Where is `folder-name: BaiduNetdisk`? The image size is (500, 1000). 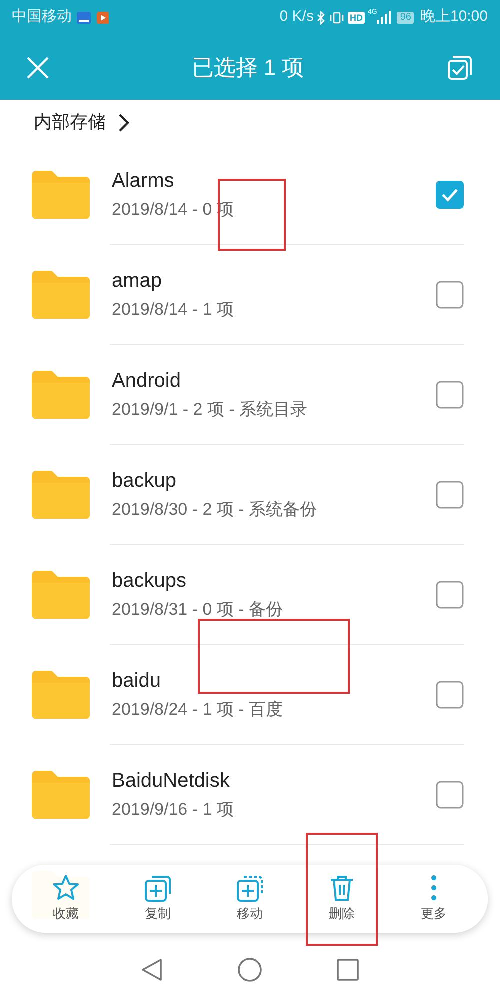 folder-name: BaiduNetdisk is located at coordinates (171, 781).